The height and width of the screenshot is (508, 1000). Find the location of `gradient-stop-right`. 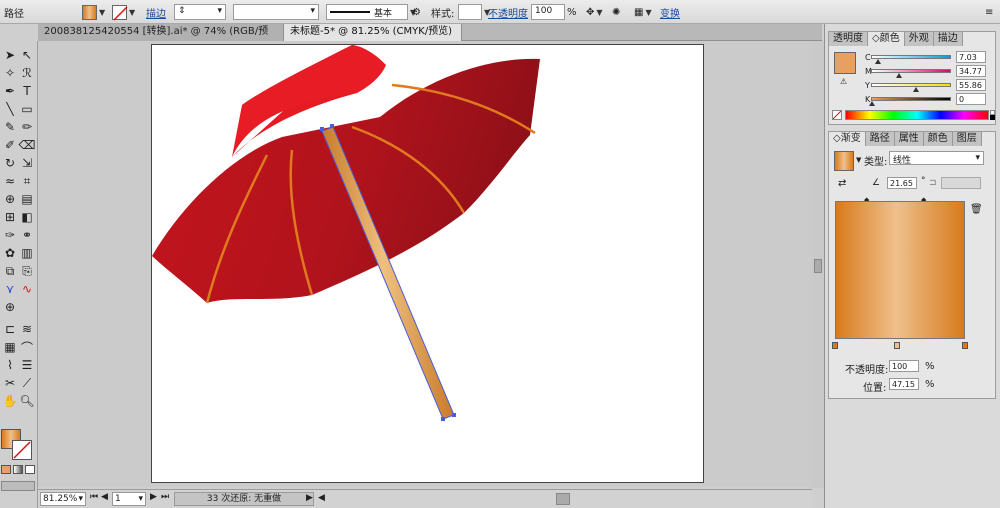

gradient-stop-right is located at coordinates (965, 345).